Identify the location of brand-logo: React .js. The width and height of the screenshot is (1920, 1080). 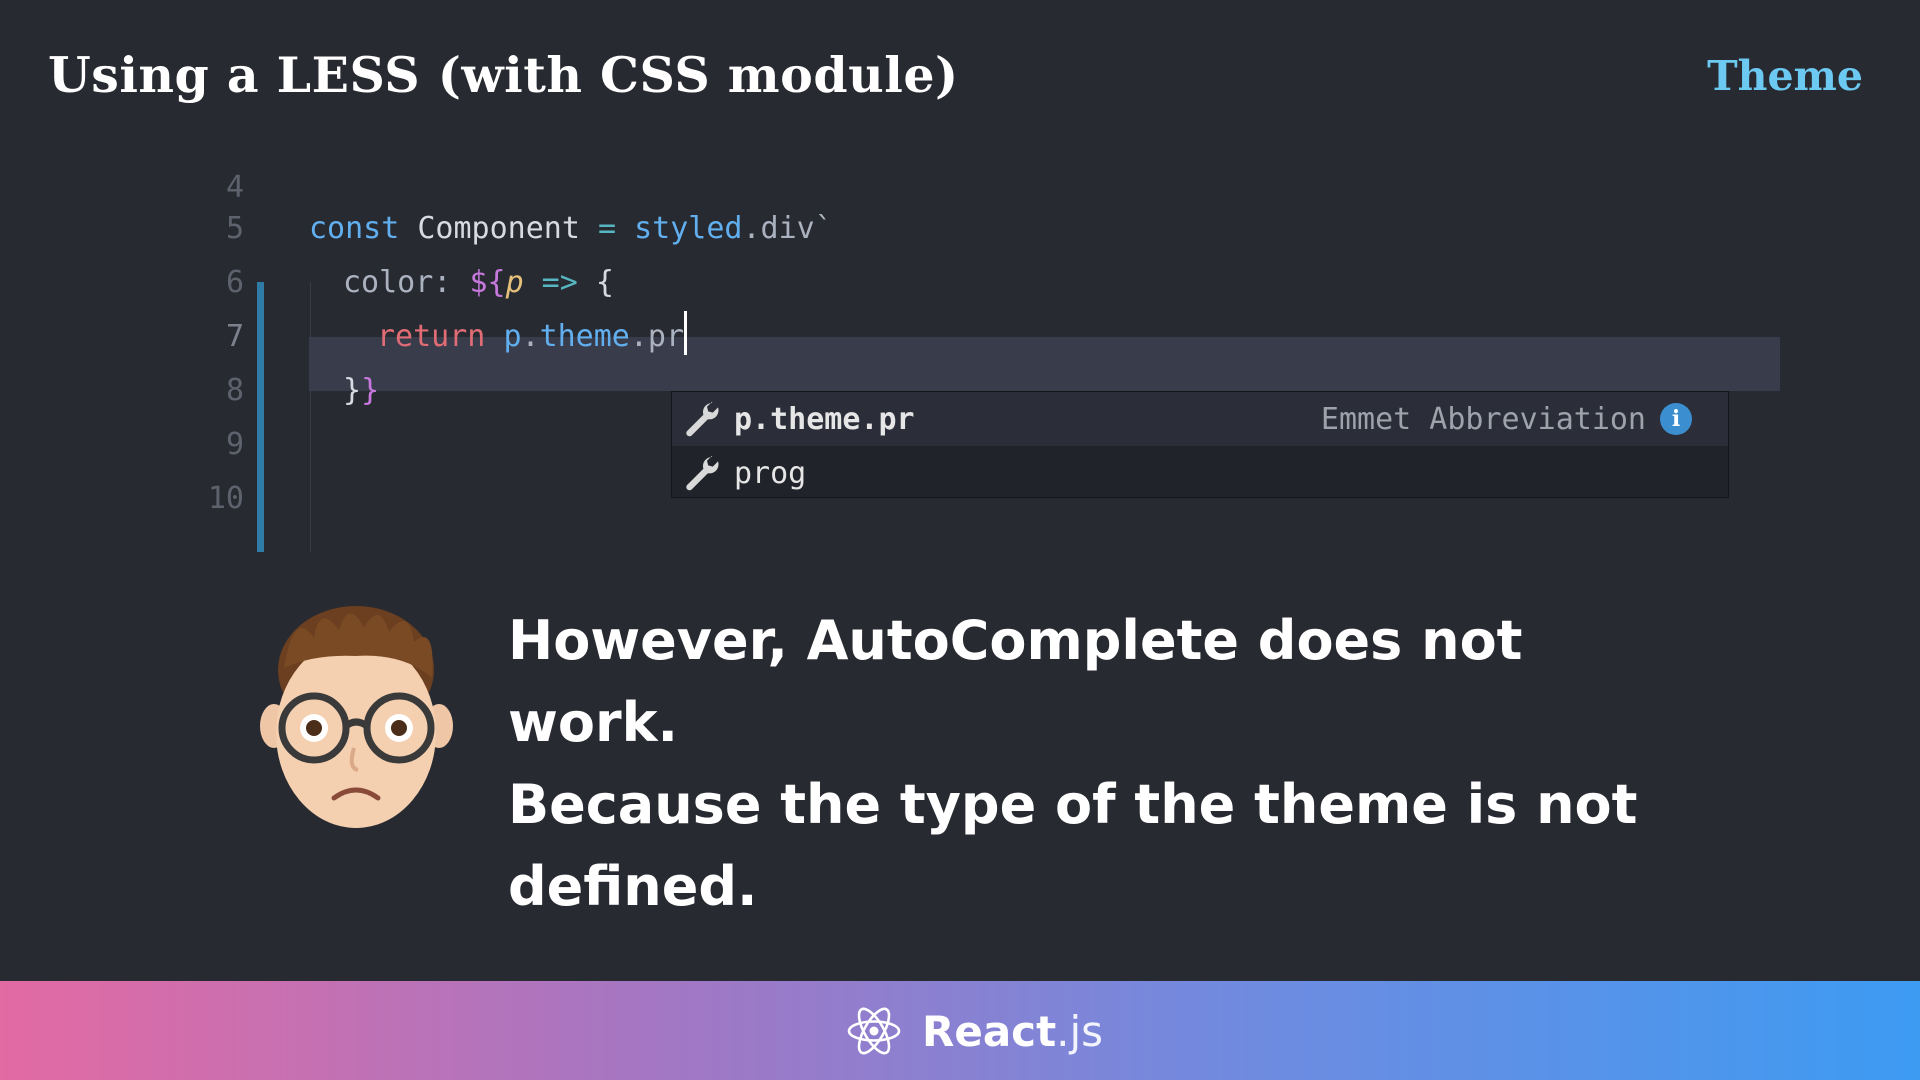
(974, 1031).